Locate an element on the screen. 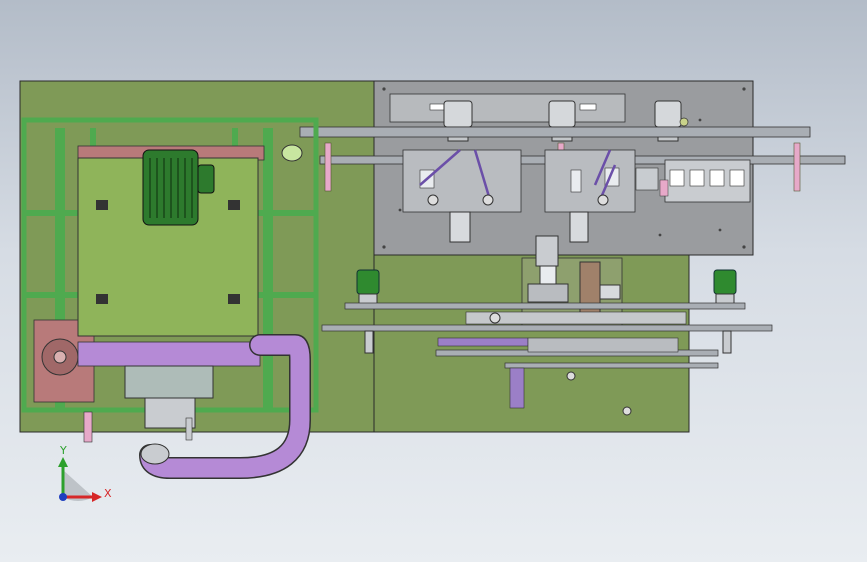  gearbox-cylinder is located at coordinates (169, 382).